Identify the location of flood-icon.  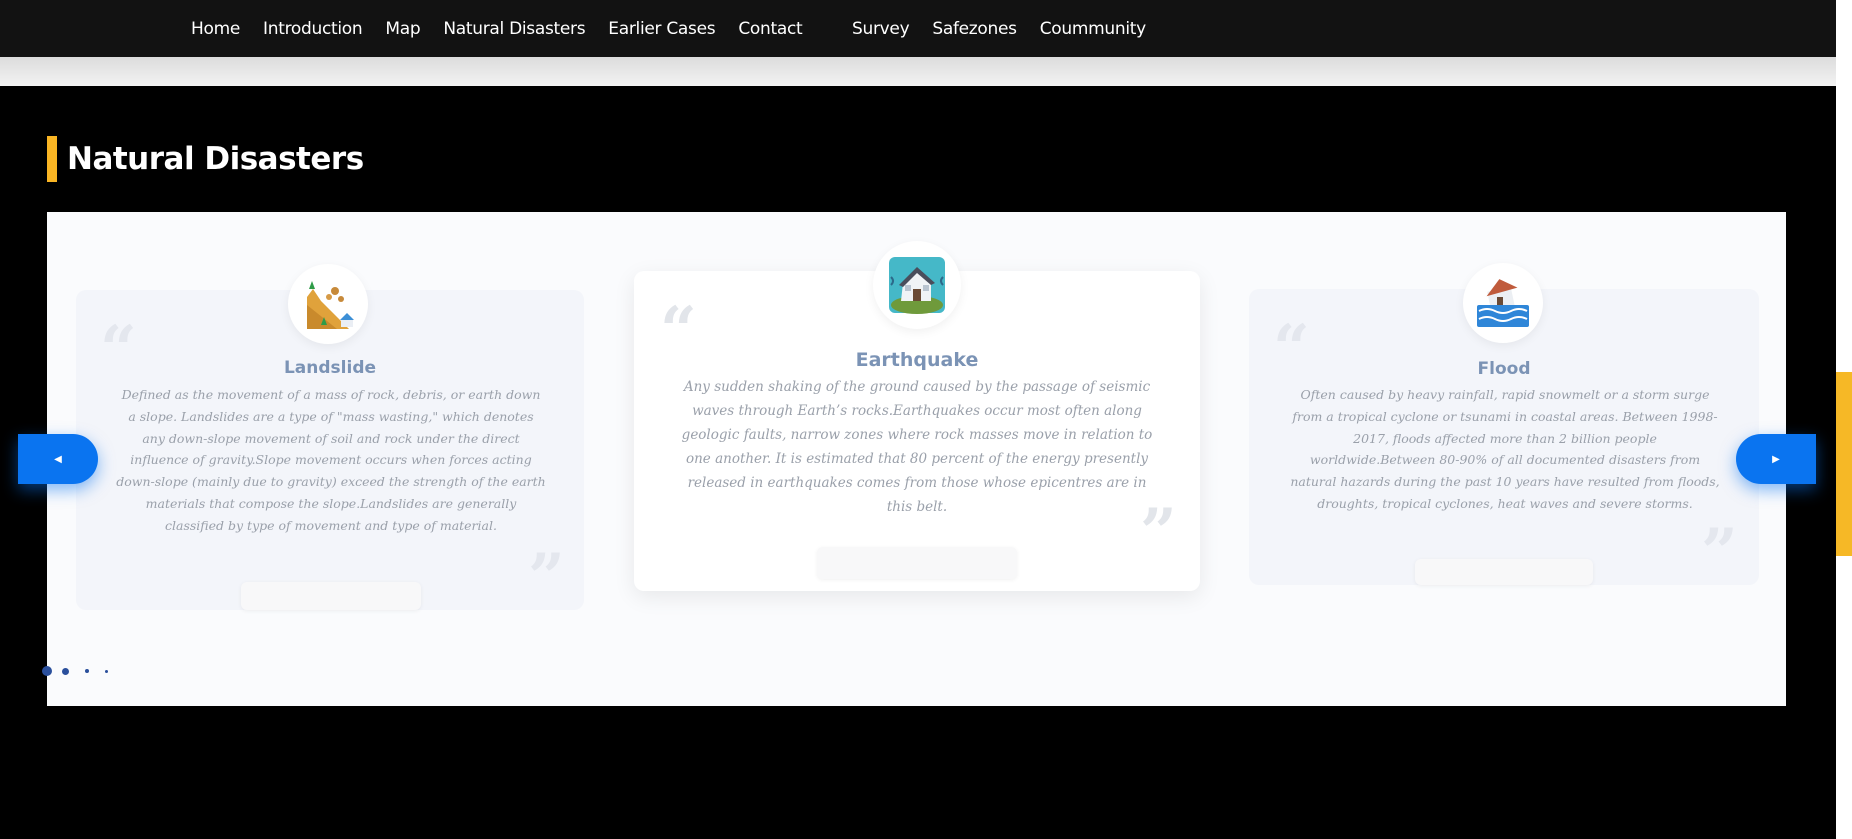
(1503, 303).